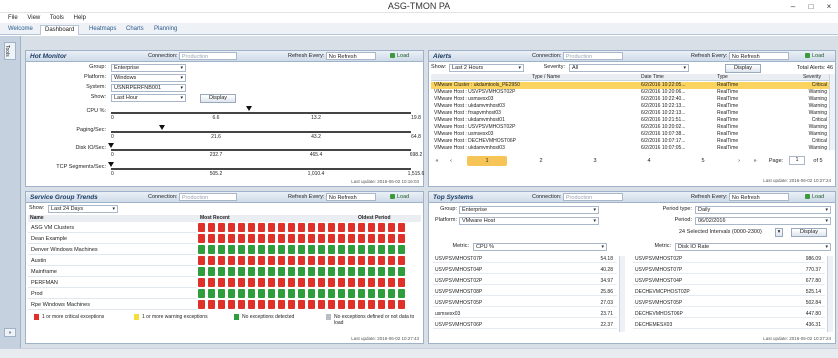  Describe the element at coordinates (525, 270) in the screenshot. I see `system-row: USVPSVMHOST04P 40.28` at that location.